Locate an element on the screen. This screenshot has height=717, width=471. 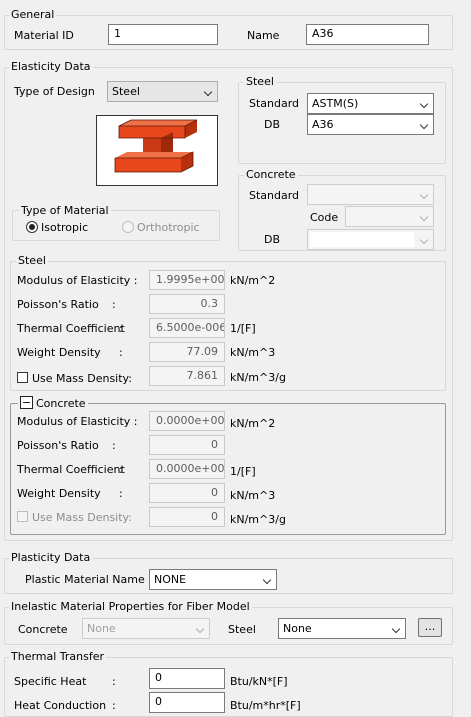
specific-heat-colon: : is located at coordinates (114, 681).